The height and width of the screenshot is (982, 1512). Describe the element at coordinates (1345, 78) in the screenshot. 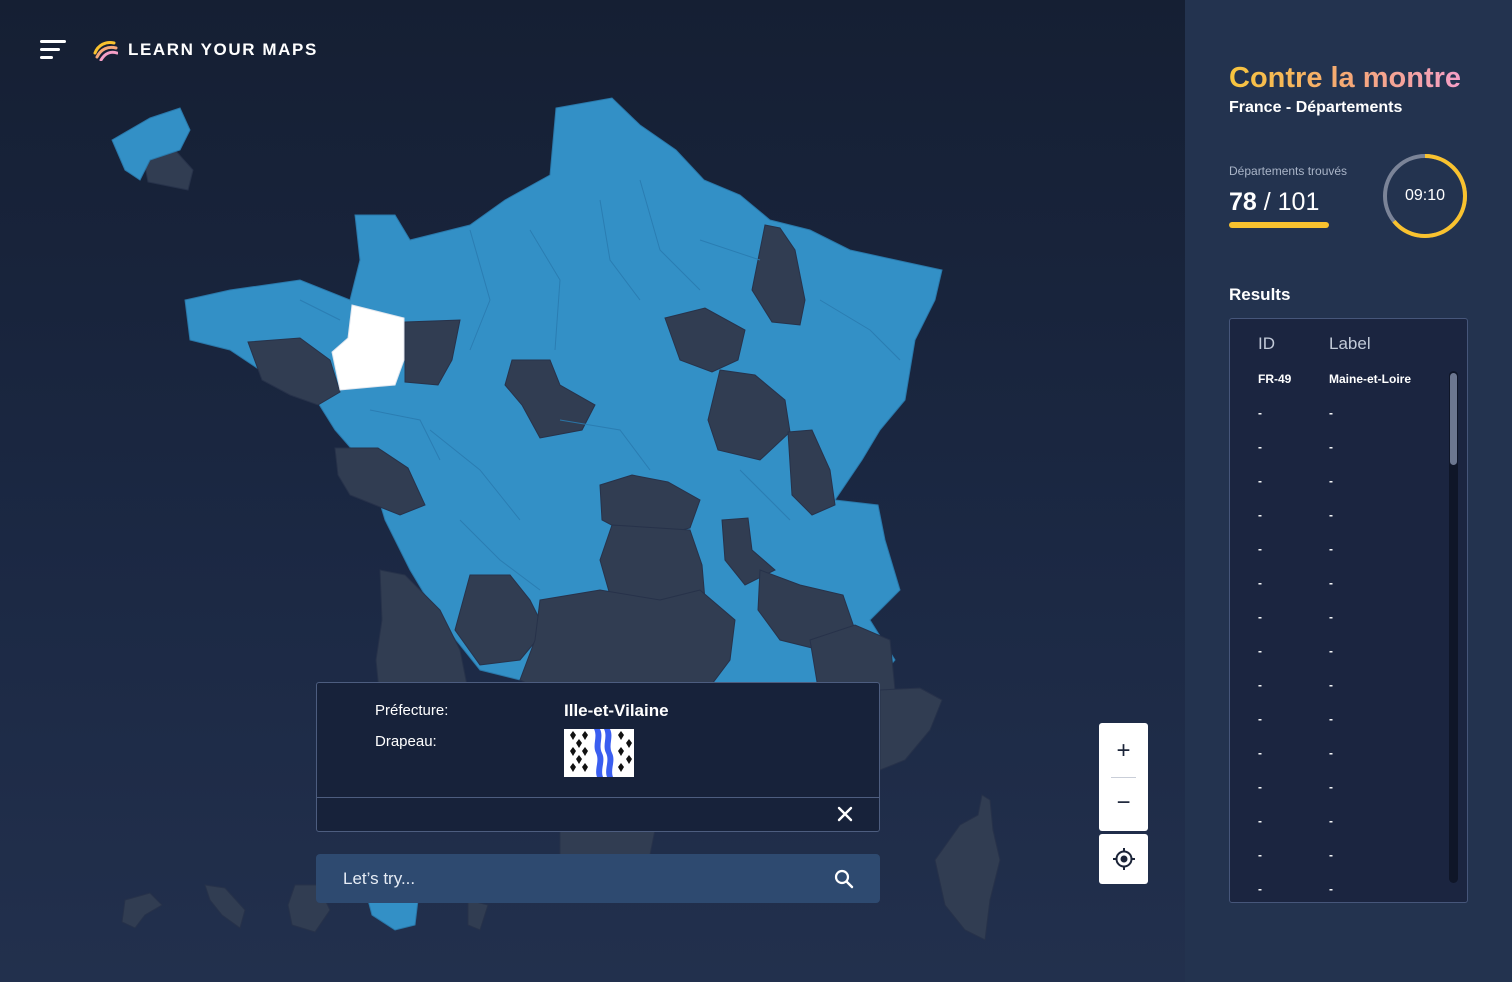

I see `game-title: Contre la montre` at that location.